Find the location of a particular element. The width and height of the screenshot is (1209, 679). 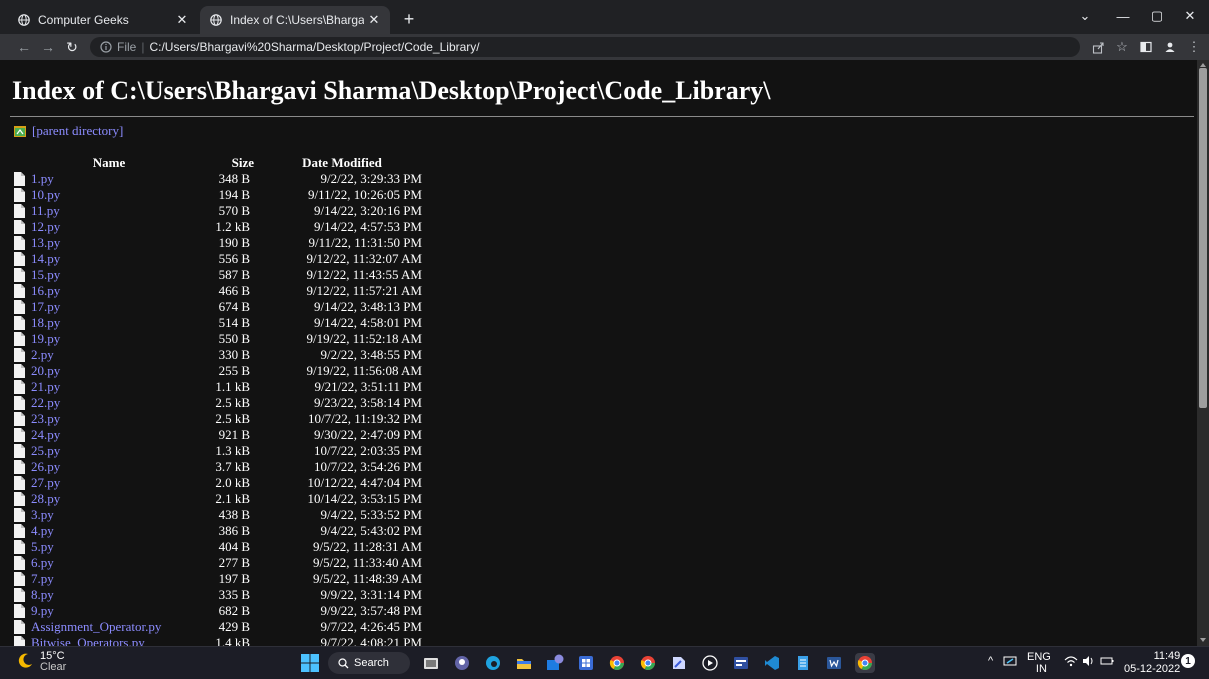

file-link: 16.py is located at coordinates (45, 291).